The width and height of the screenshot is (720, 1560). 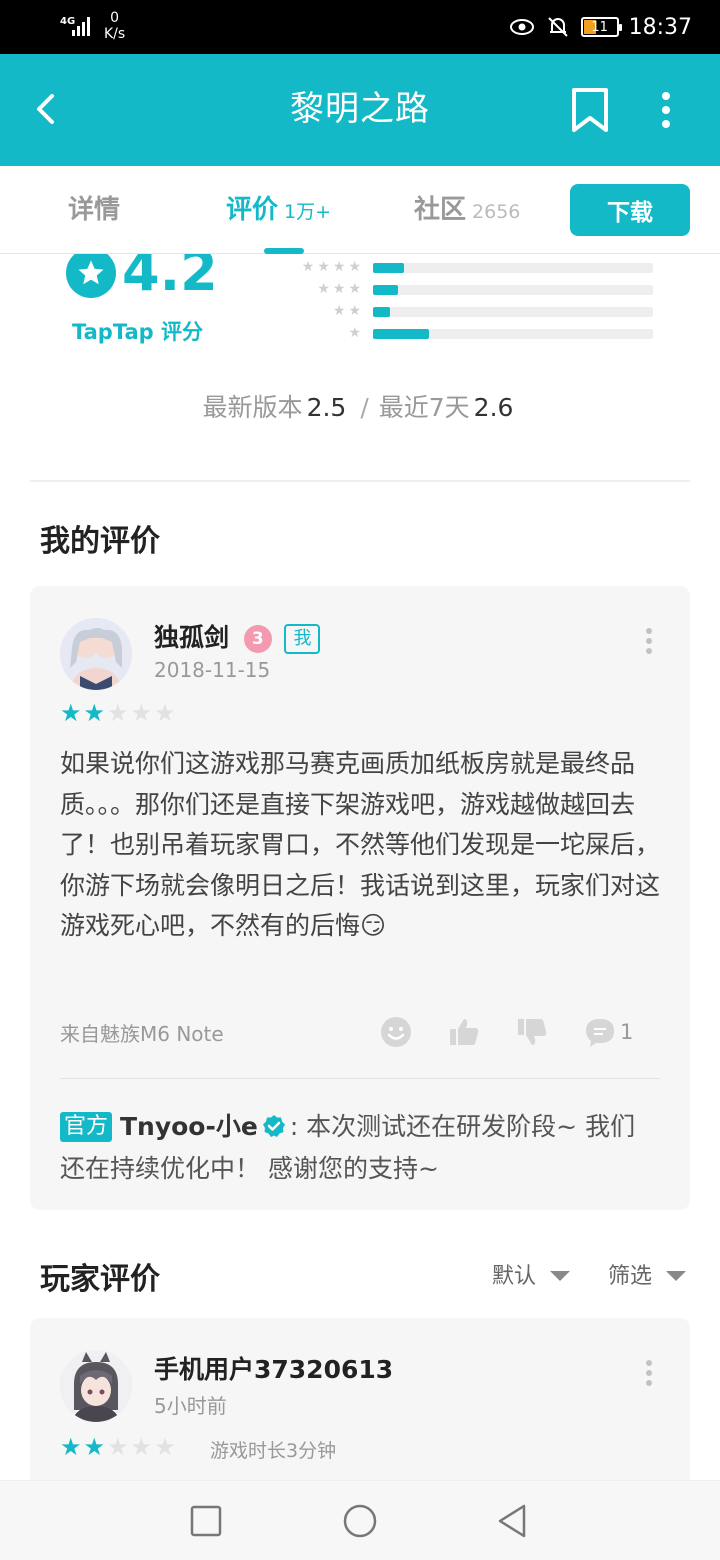 I want to click on tab-label: 详情, so click(x=94, y=210).